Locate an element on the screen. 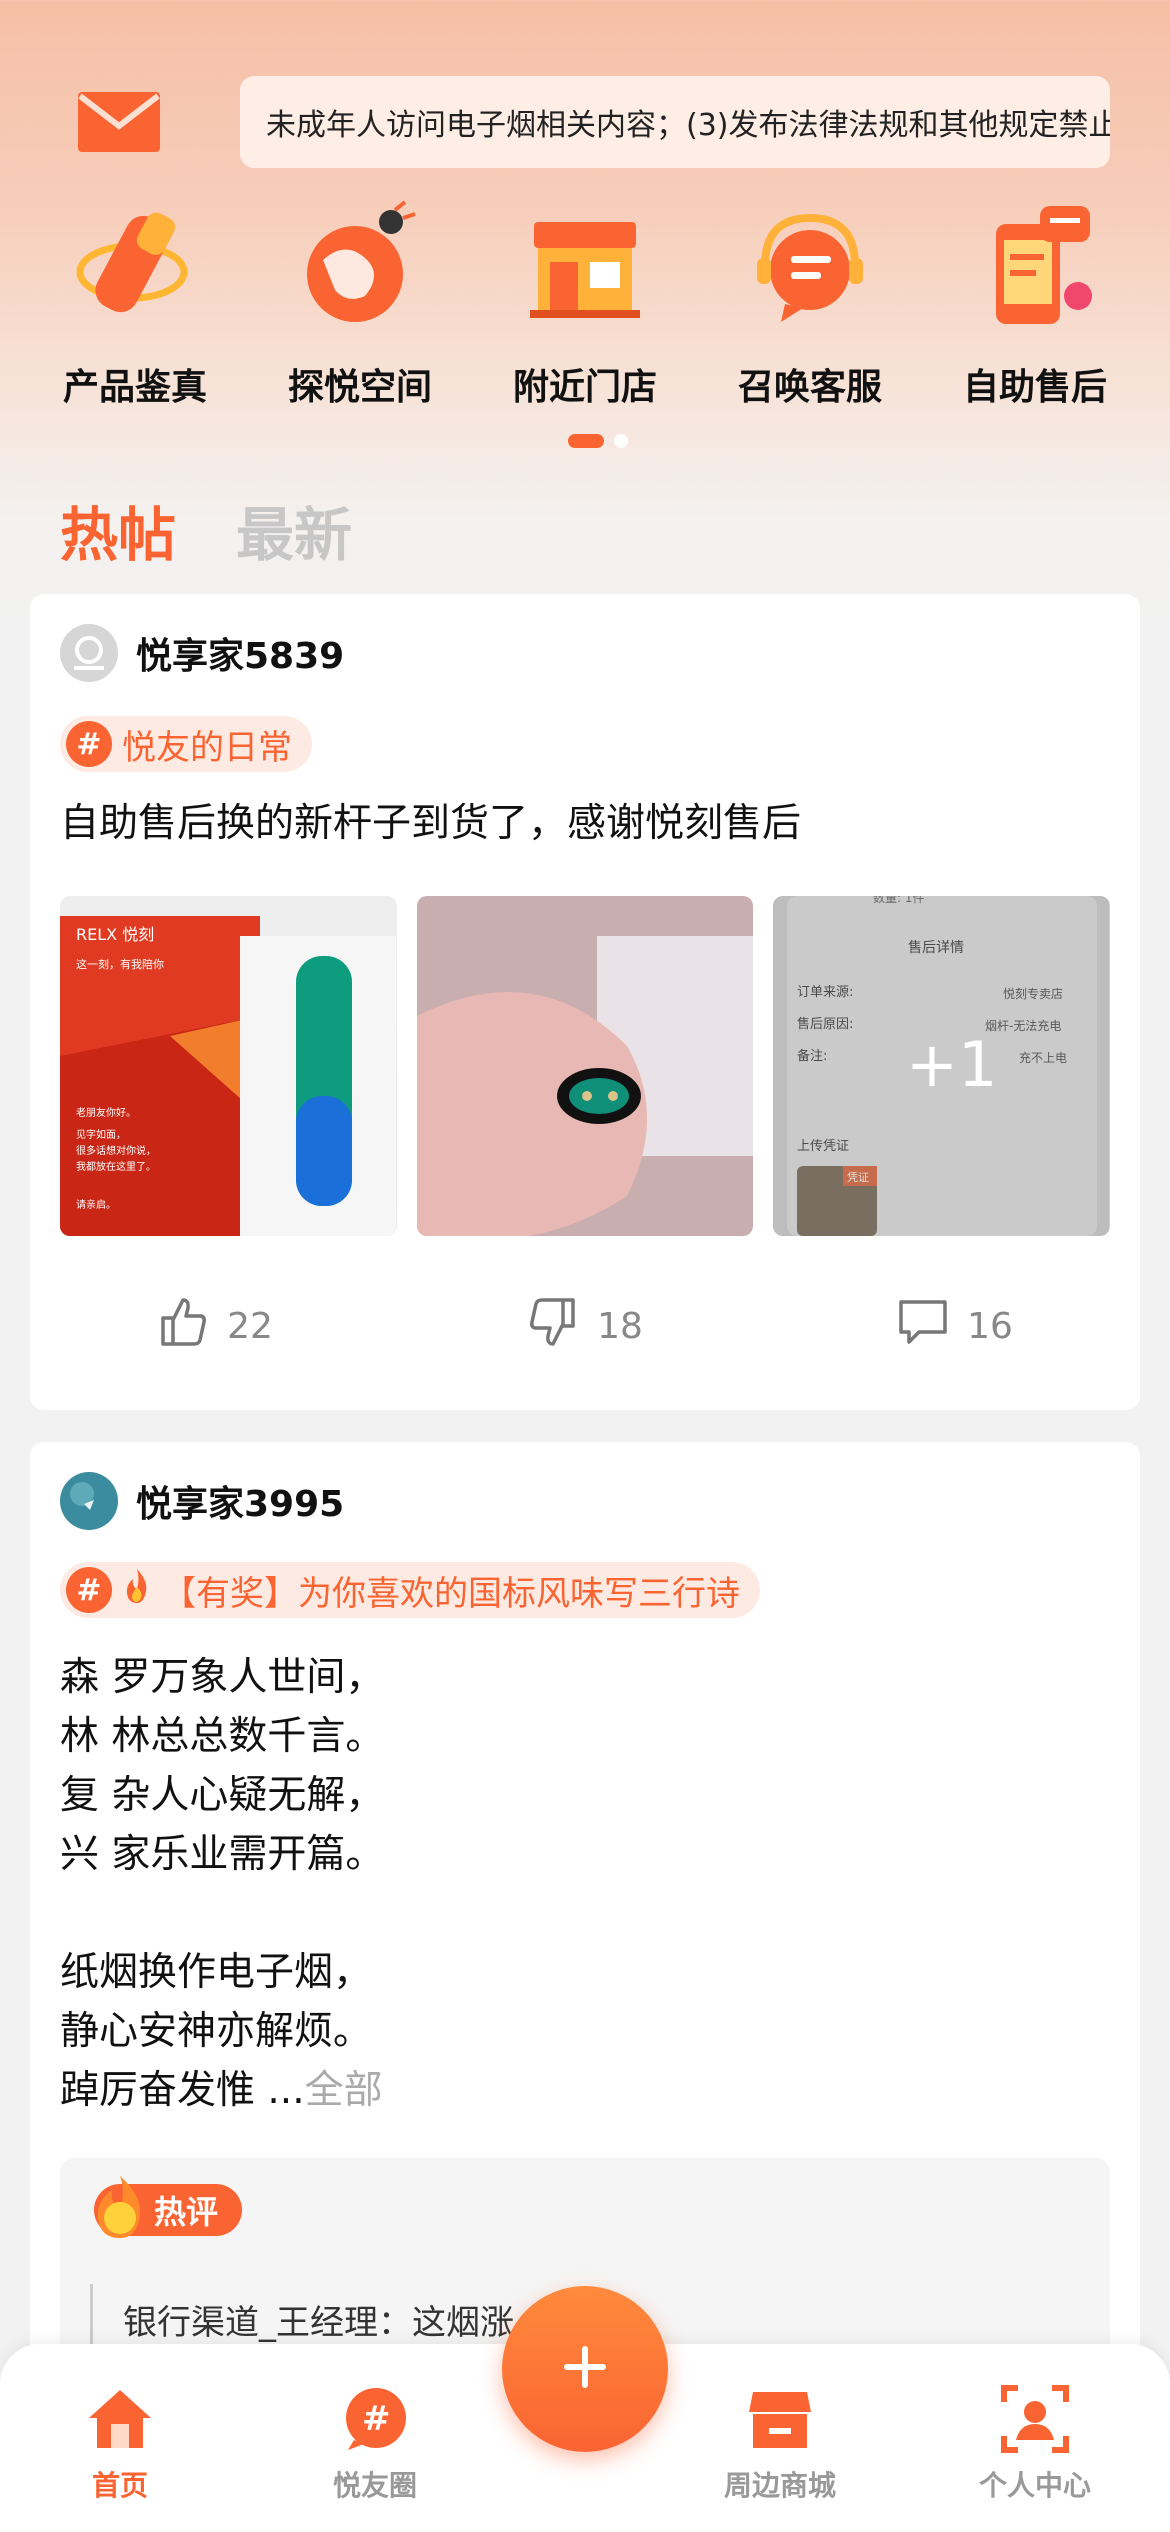 The width and height of the screenshot is (1170, 2532). entry-label: 自助售后 is located at coordinates (1034, 387).